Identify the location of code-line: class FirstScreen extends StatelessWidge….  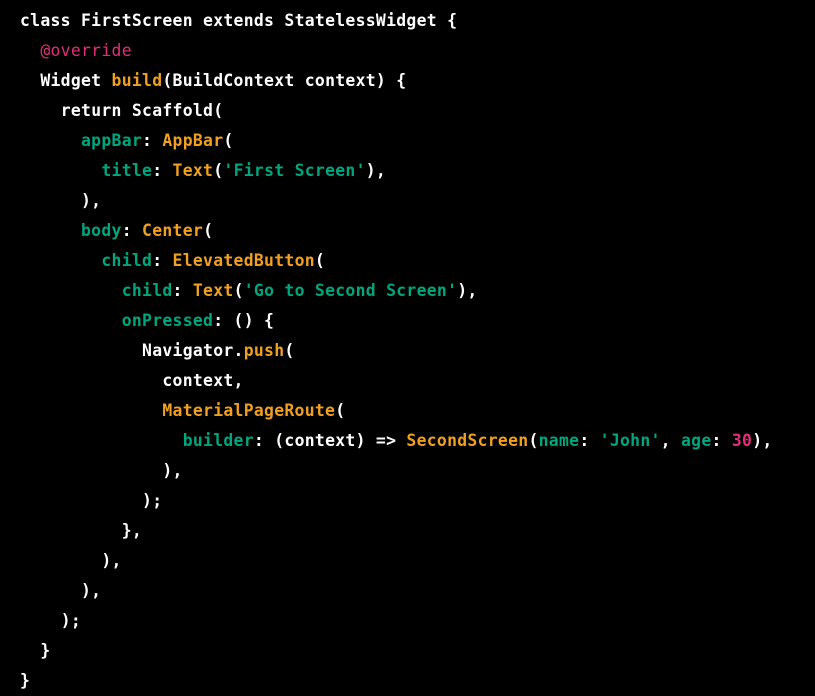
(396, 21).